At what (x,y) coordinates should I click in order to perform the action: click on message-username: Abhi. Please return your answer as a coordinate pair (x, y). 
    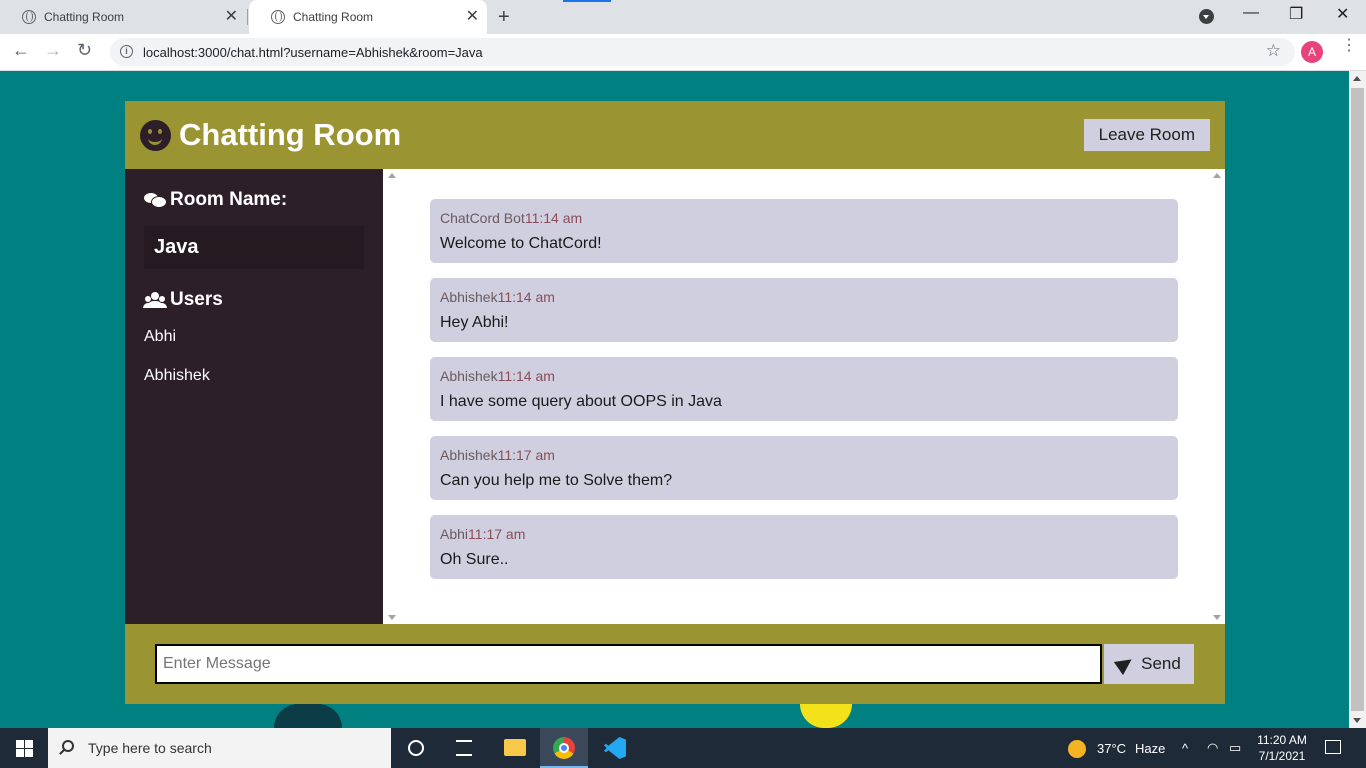
    Looking at the image, I should click on (454, 534).